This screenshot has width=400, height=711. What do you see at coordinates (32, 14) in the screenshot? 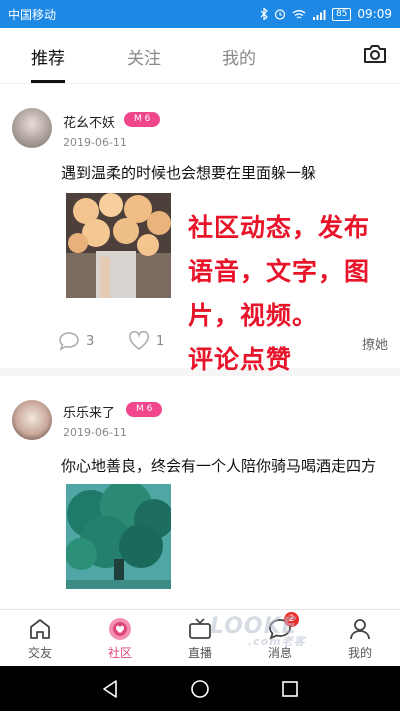
I see `carrier-label: 中国移动` at bounding box center [32, 14].